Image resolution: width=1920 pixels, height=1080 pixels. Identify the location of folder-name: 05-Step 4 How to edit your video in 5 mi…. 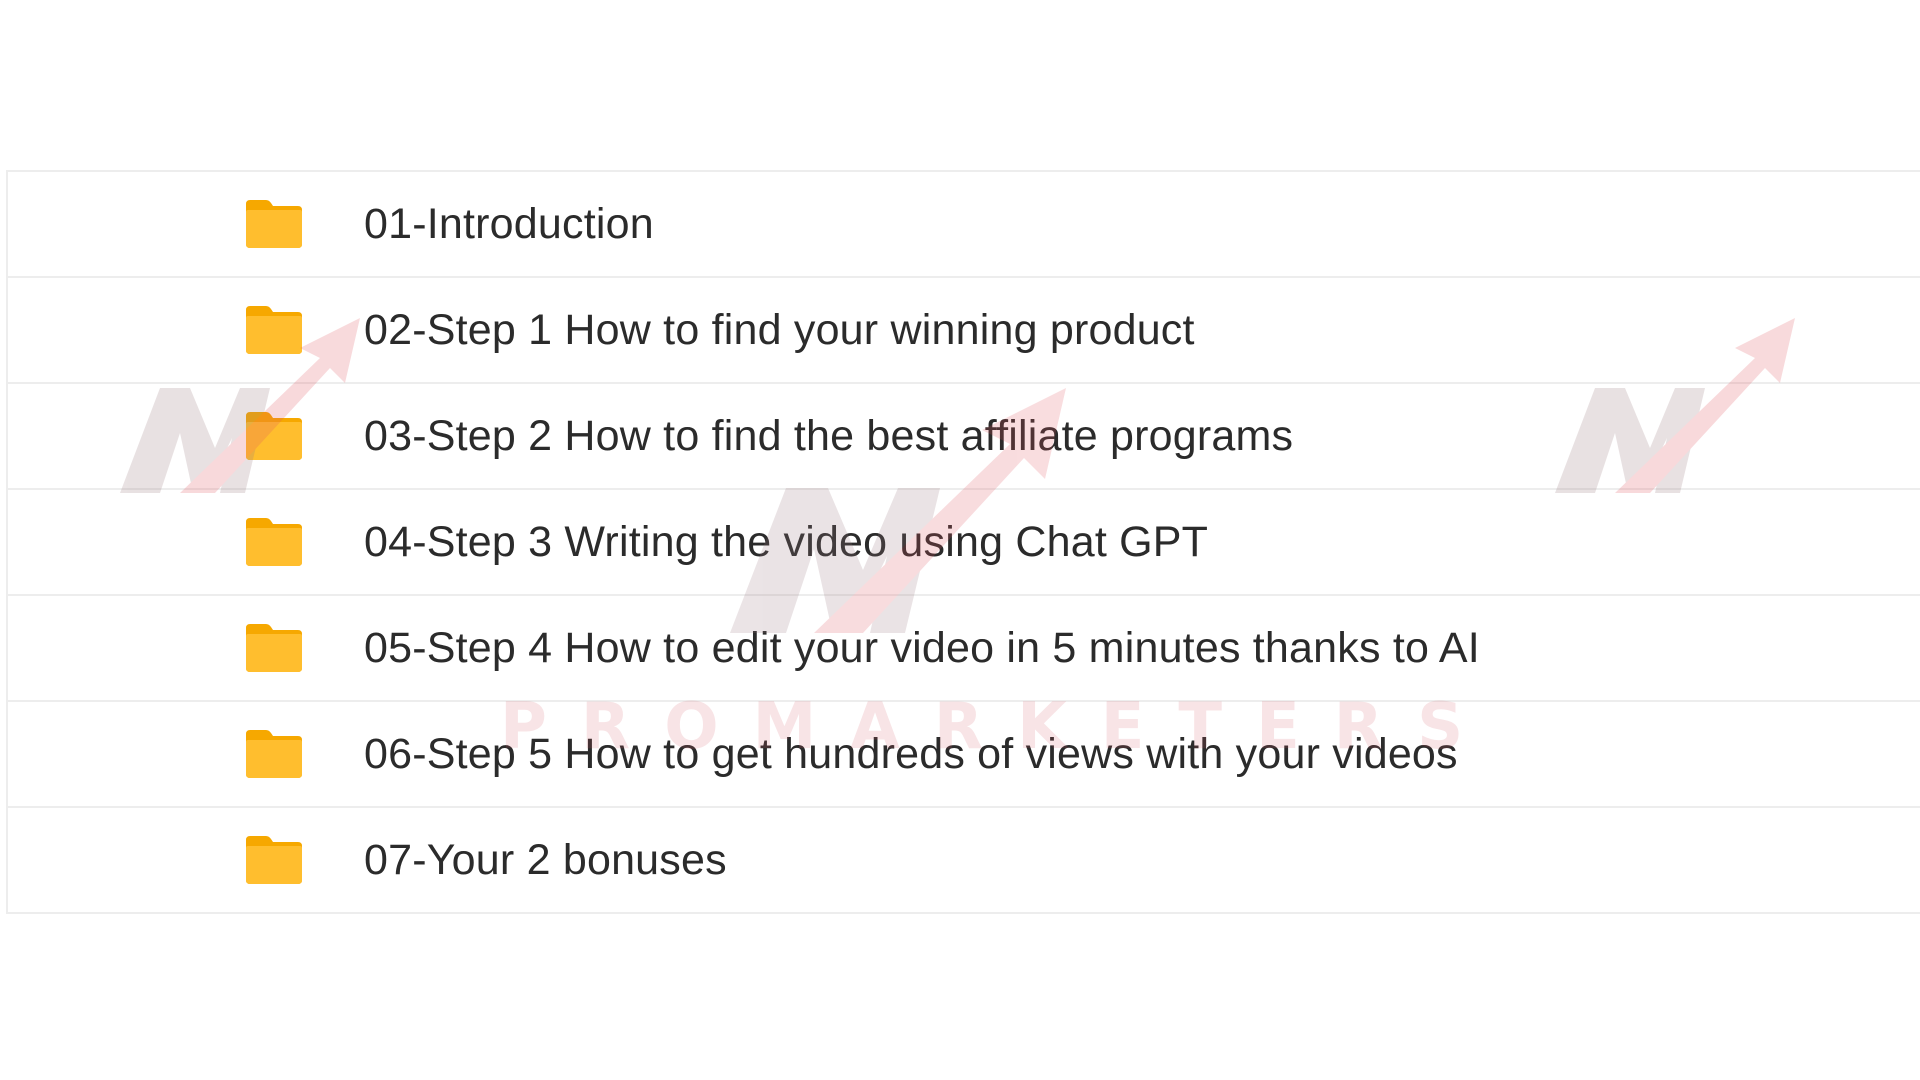
(922, 647).